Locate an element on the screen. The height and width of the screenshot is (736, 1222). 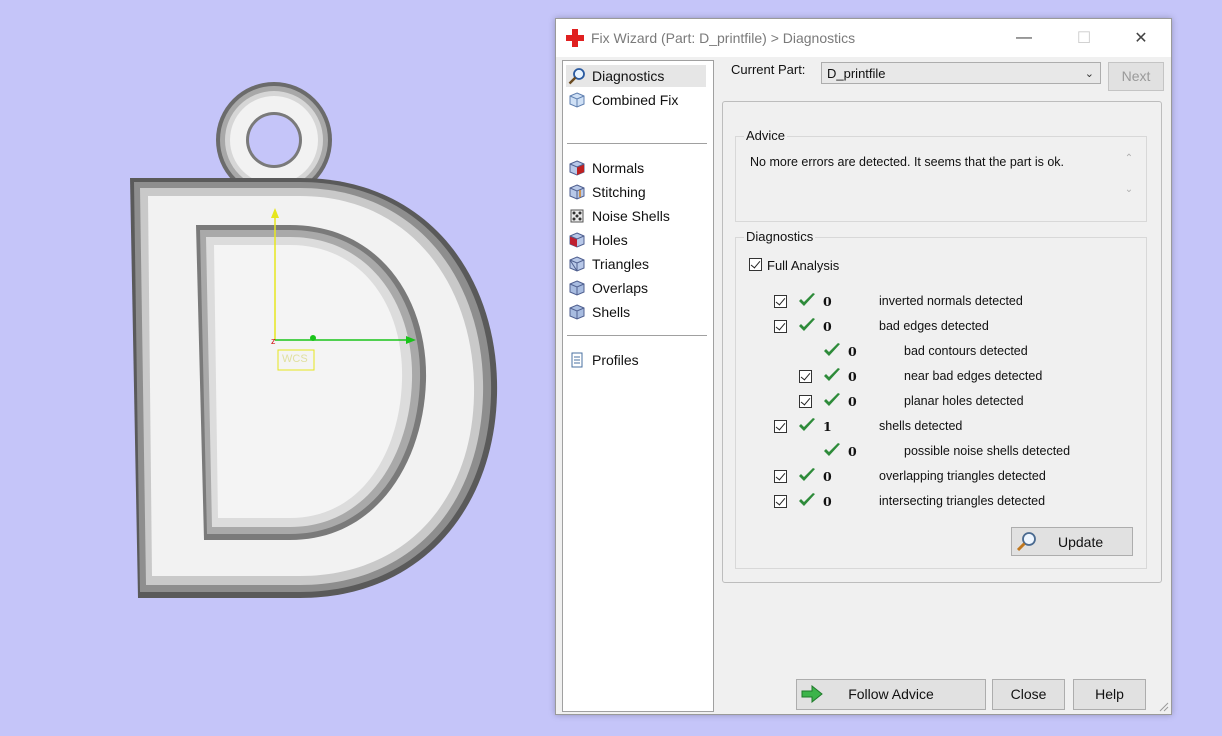
nav-item-label: Combined Fix is located at coordinates (635, 100).